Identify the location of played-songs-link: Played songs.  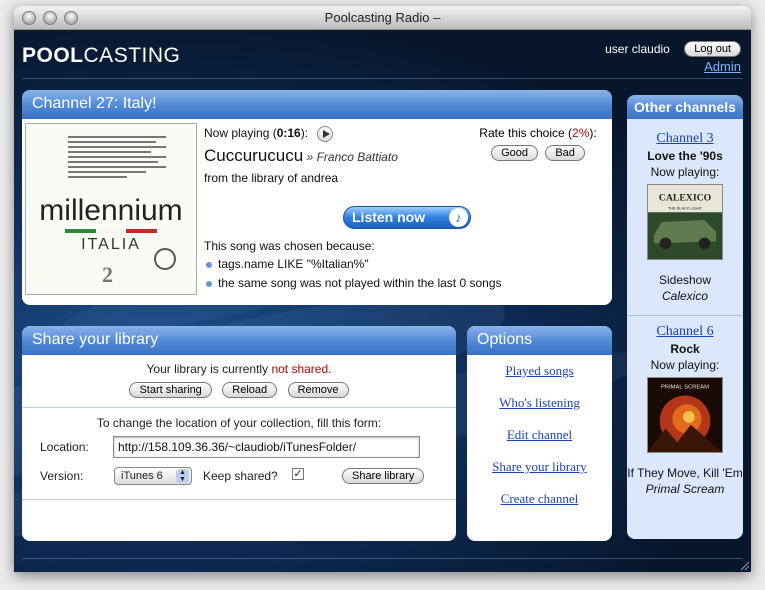
(539, 371).